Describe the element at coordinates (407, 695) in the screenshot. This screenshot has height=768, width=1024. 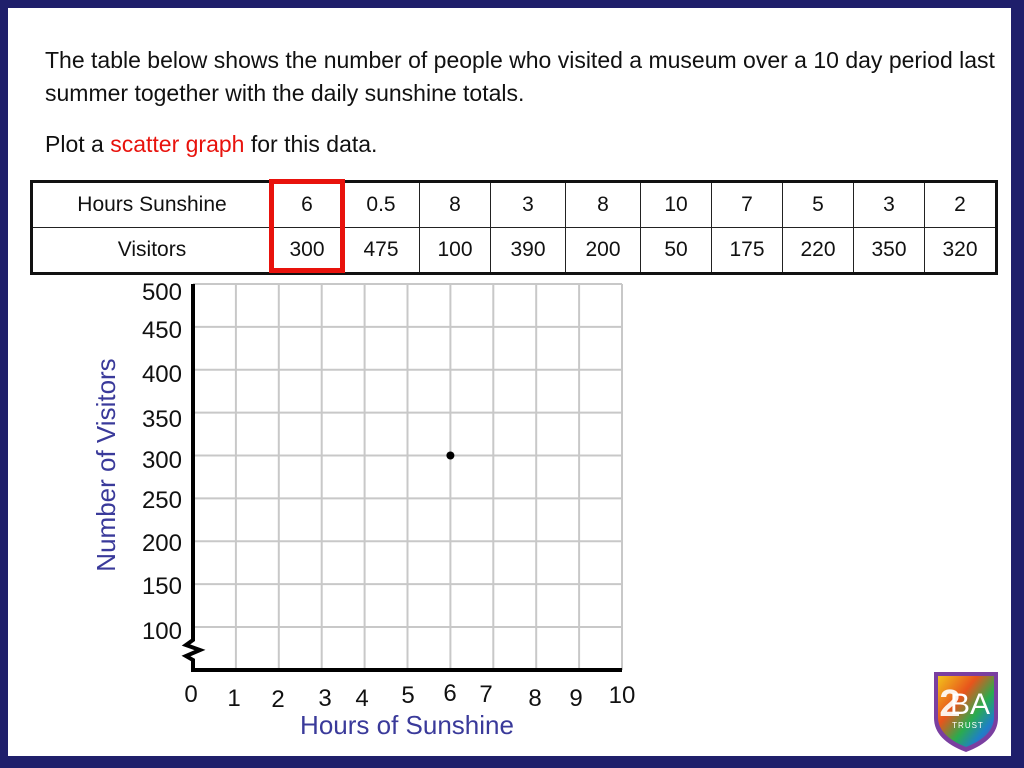
I see `x-tick-label: 5` at that location.